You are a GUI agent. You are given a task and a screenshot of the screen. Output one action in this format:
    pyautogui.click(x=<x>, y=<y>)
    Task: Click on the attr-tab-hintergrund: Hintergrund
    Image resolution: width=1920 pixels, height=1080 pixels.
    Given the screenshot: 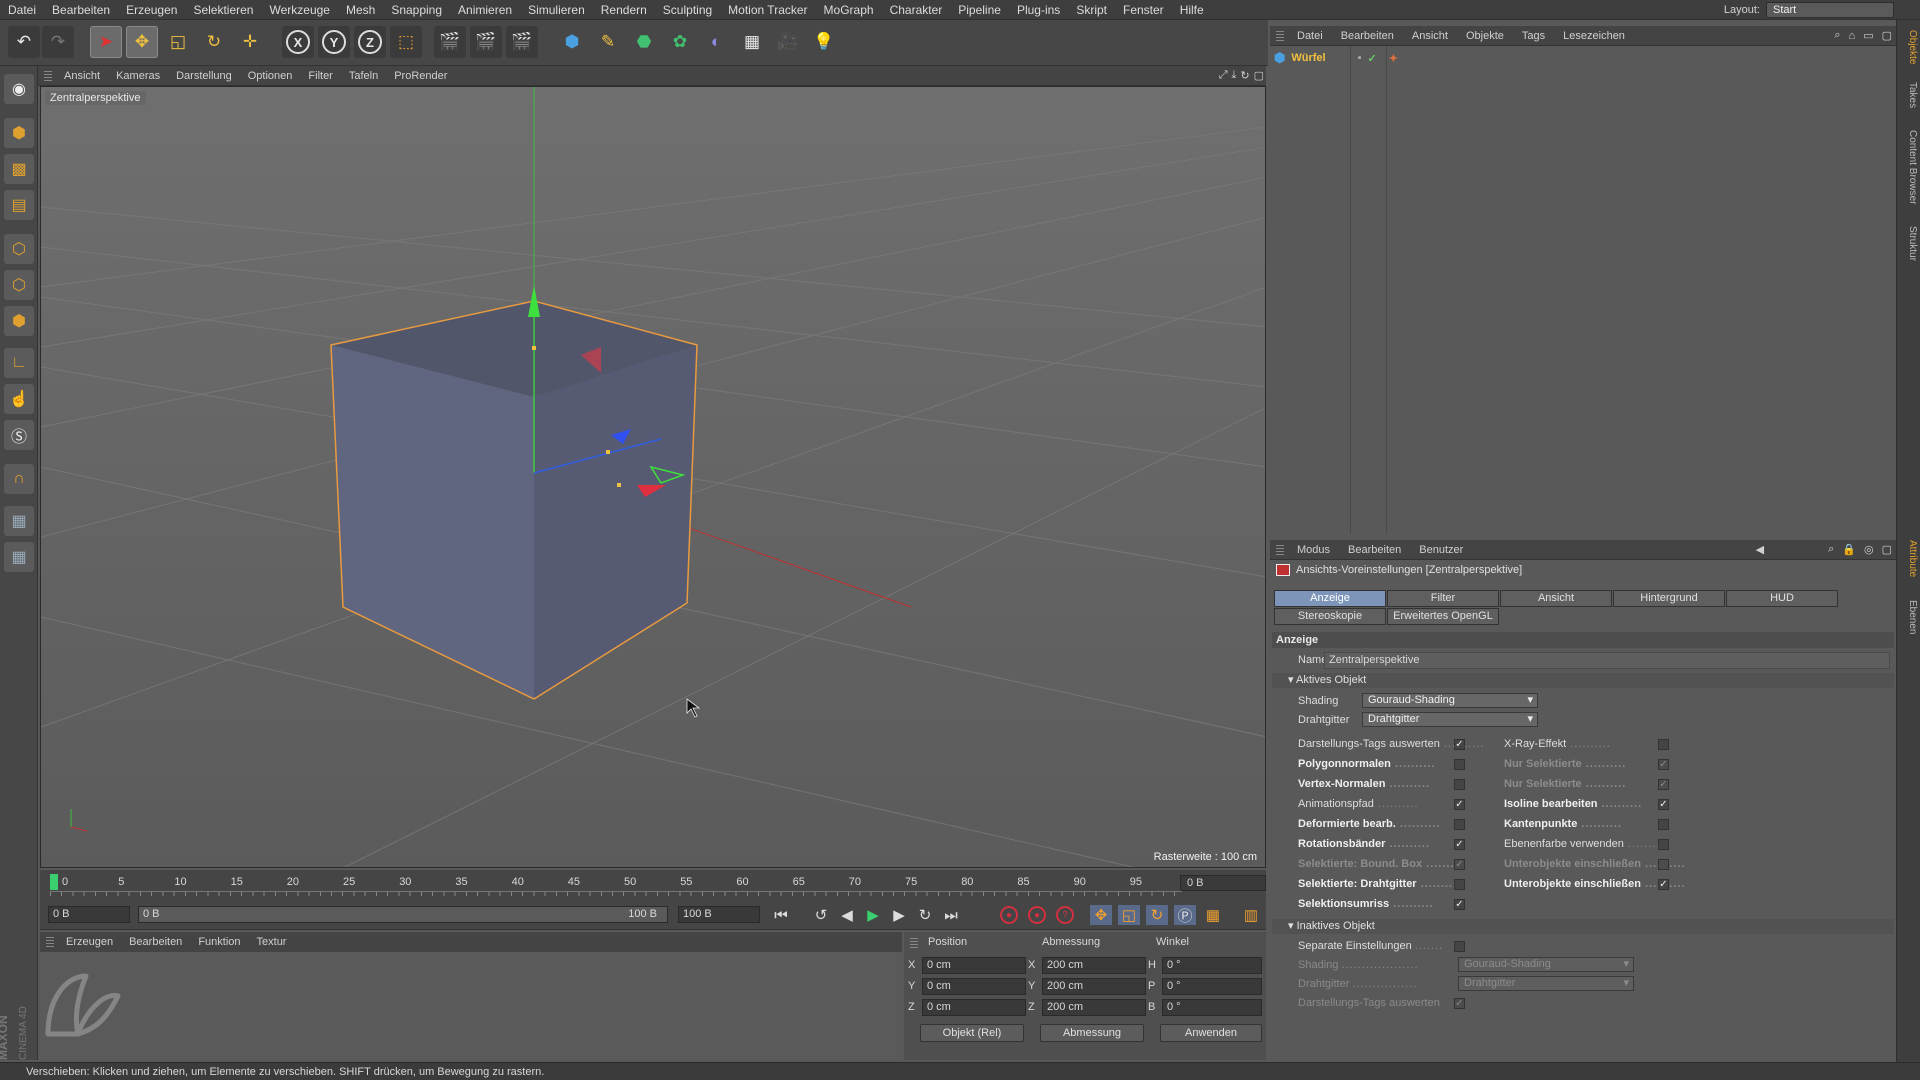 What is the action you would take?
    pyautogui.click(x=1669, y=598)
    